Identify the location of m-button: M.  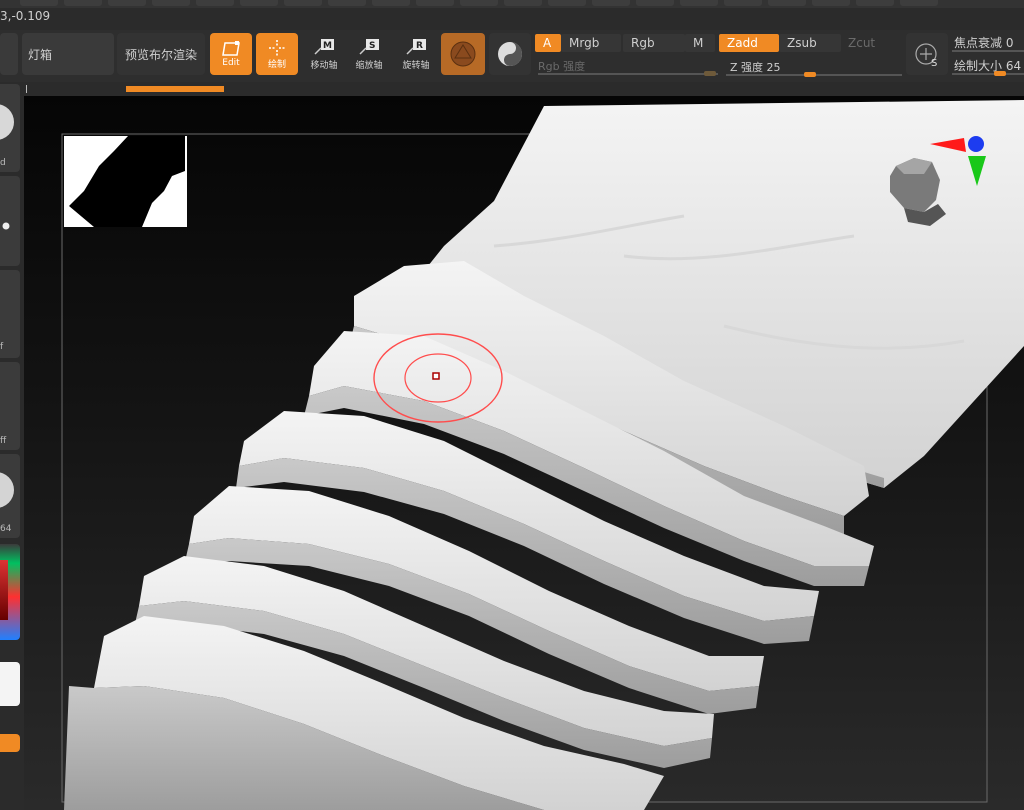
(700, 43).